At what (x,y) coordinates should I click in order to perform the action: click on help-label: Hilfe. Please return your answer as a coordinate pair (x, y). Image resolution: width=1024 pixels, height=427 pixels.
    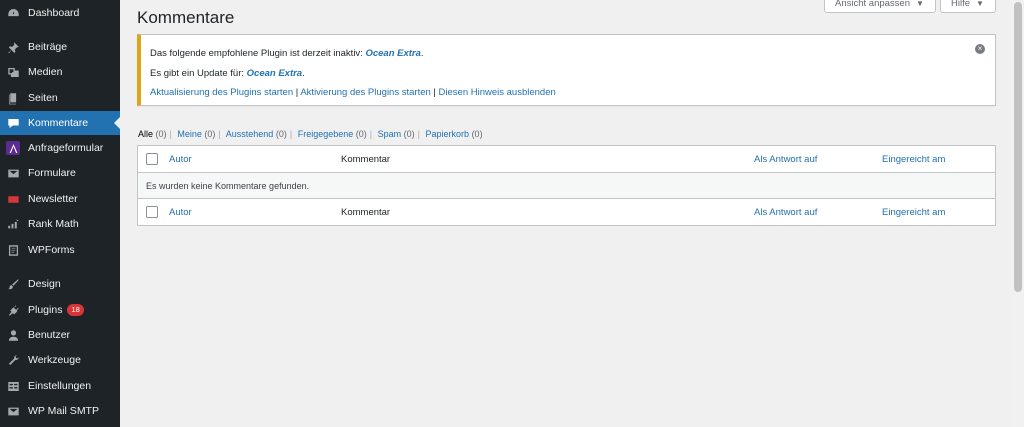
    Looking at the image, I should click on (961, 4).